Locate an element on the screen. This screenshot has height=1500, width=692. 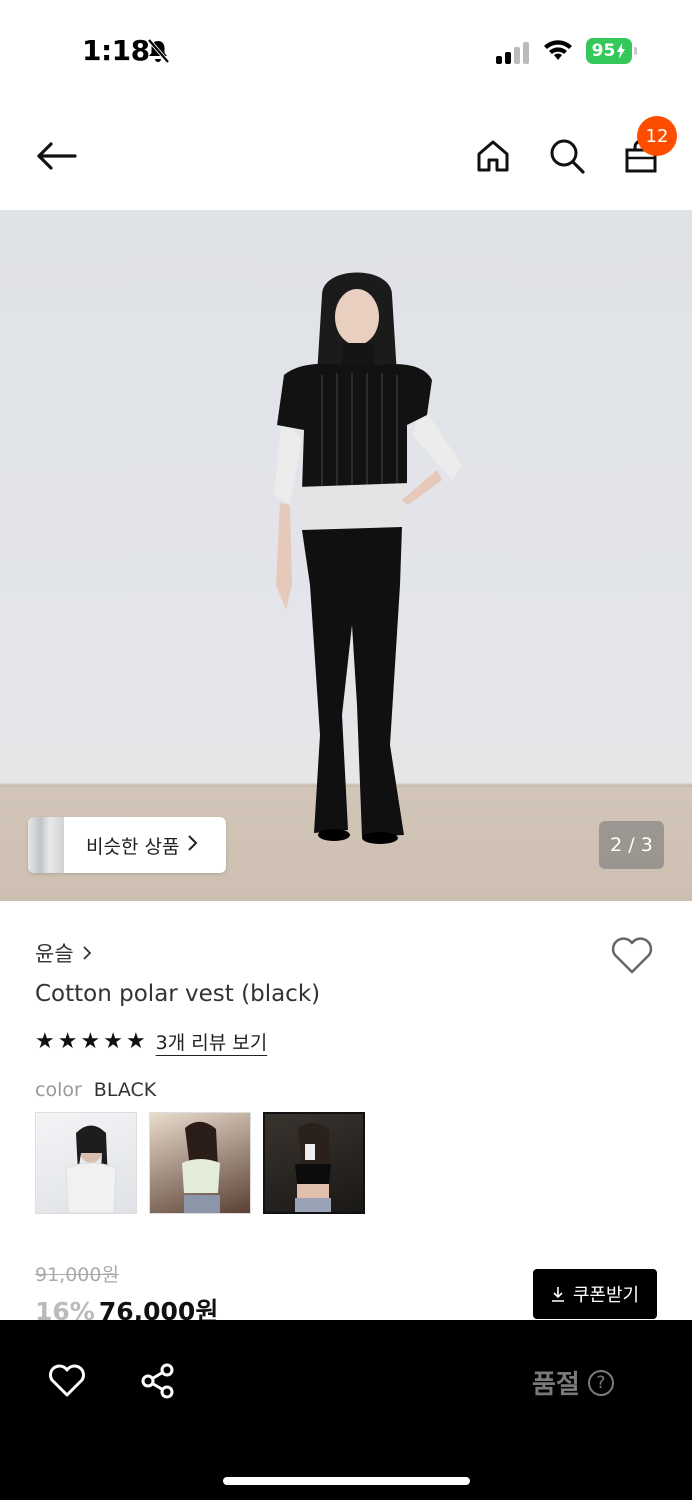
image-page-indicator: 2 / 3 is located at coordinates (631, 845).